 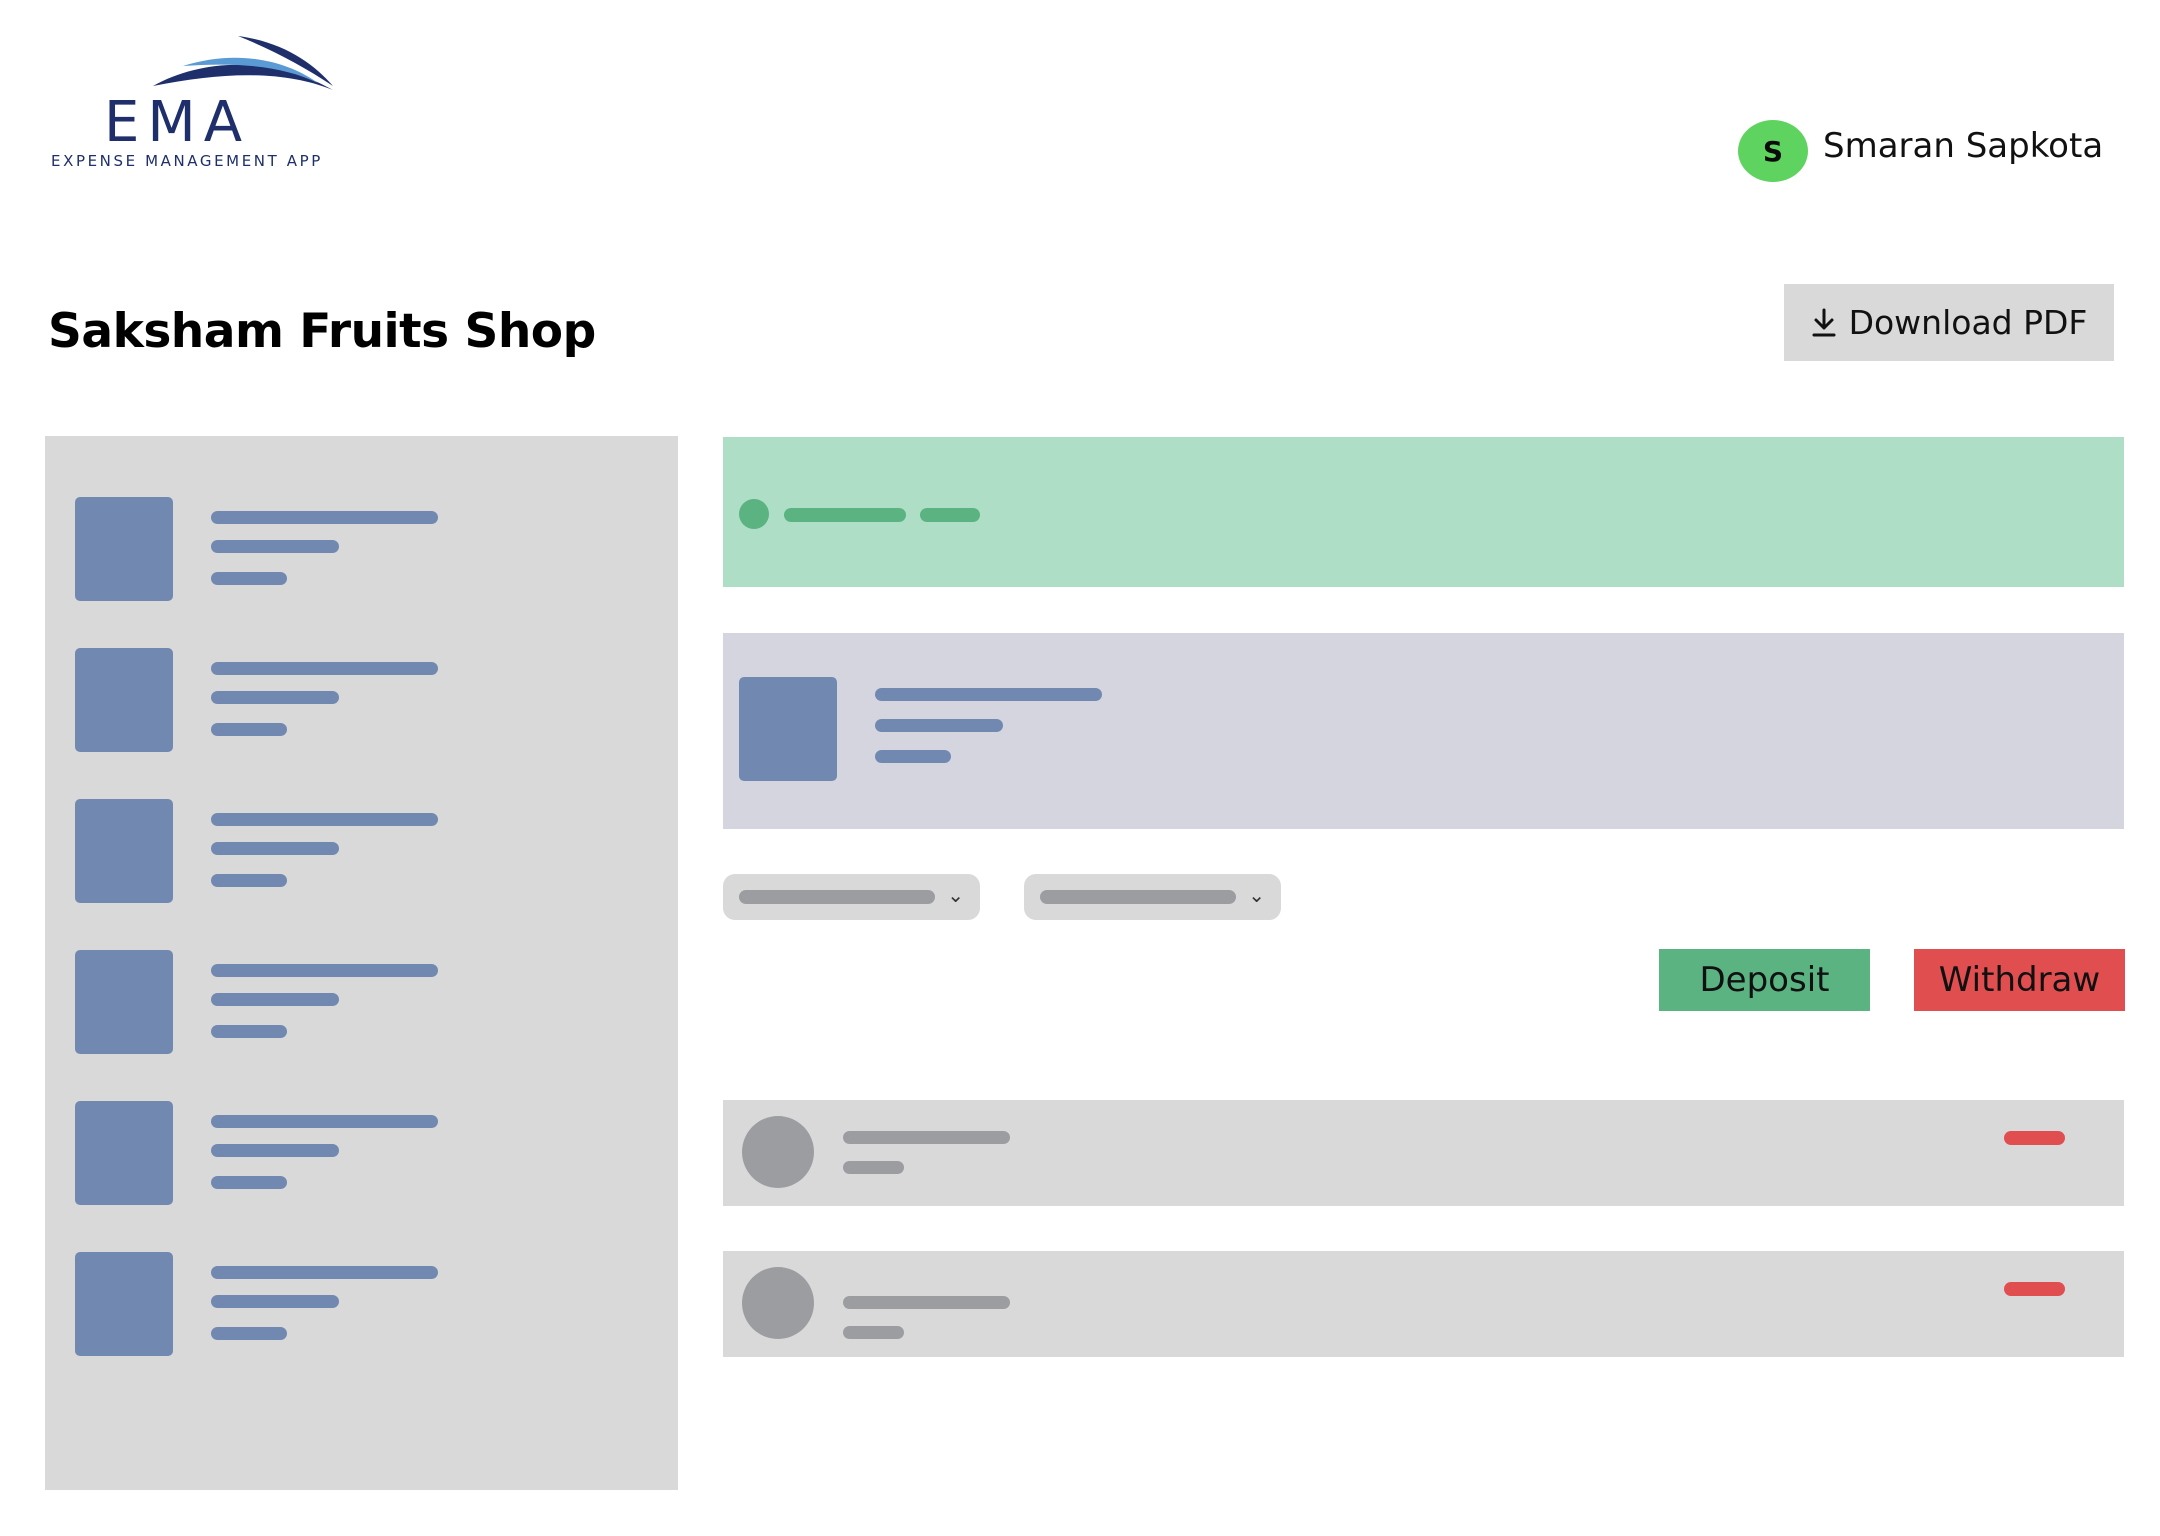 What do you see at coordinates (1423, 512) in the screenshot?
I see `balance-summary-card` at bounding box center [1423, 512].